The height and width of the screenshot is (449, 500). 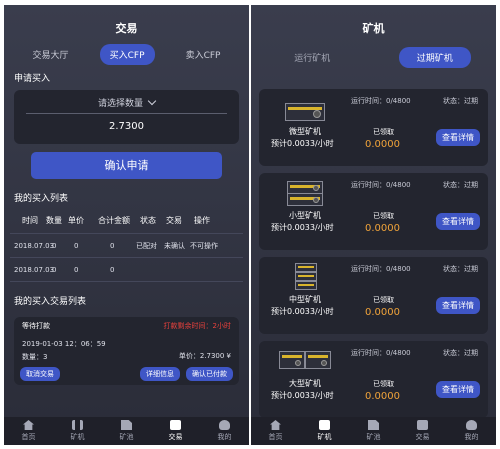 What do you see at coordinates (305, 215) in the screenshot?
I see `miner-name: 小型矿机` at bounding box center [305, 215].